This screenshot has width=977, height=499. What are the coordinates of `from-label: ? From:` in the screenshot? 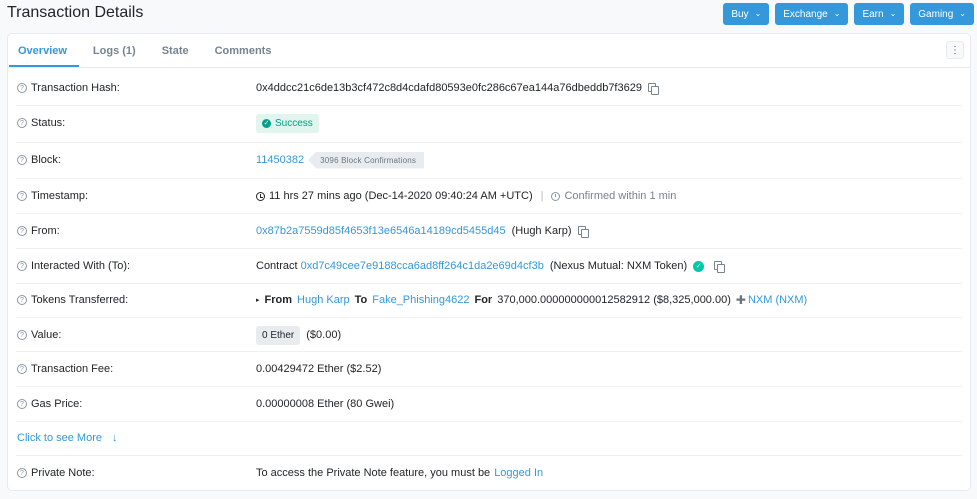 It's located at (38, 231).